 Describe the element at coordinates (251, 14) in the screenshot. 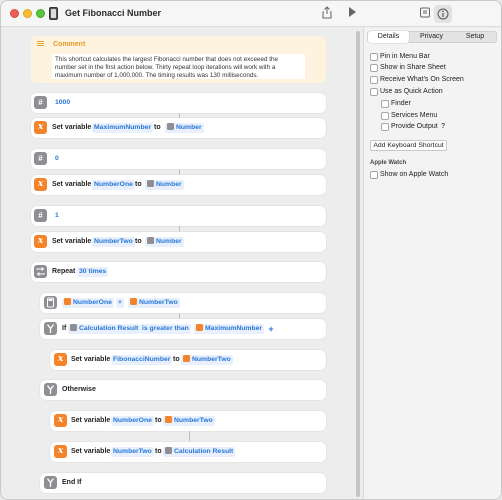

I see `title-bar: Get Fibonacci Number` at that location.